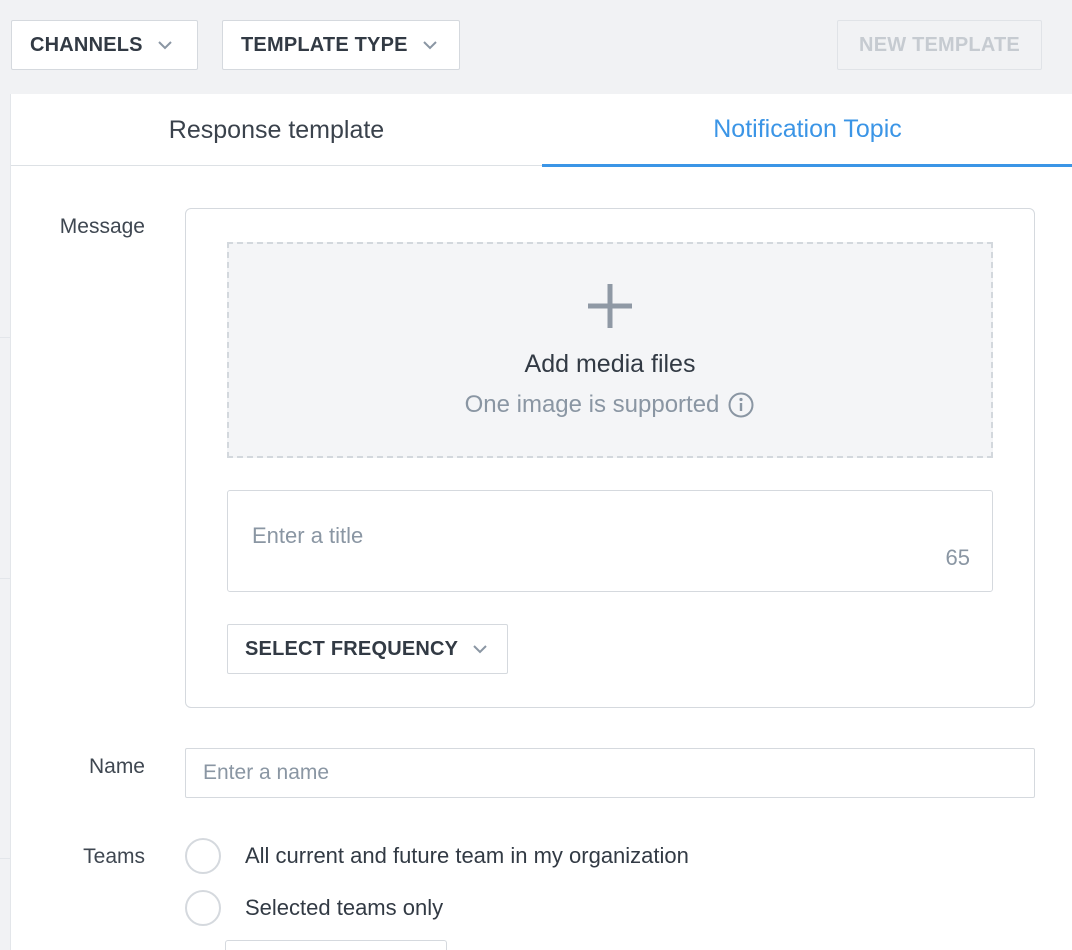 The image size is (1072, 950). I want to click on template-type-dropdown-label: TEMPLATE TYPE, so click(324, 44).